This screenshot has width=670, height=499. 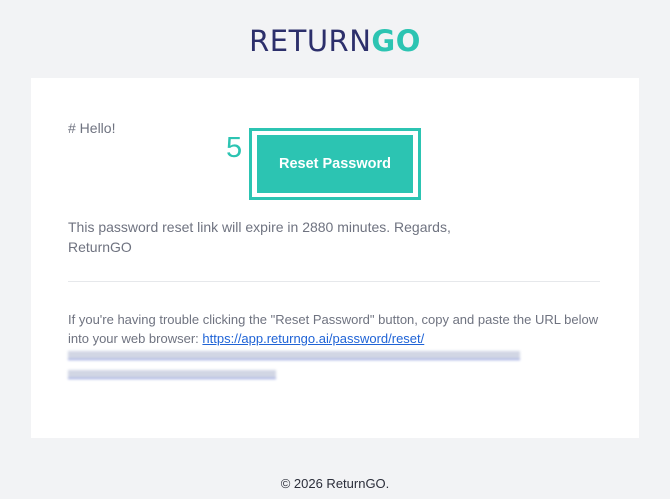 What do you see at coordinates (313, 338) in the screenshot?
I see `reset-url-link: https://app.returngo.ai/password/reset/` at bounding box center [313, 338].